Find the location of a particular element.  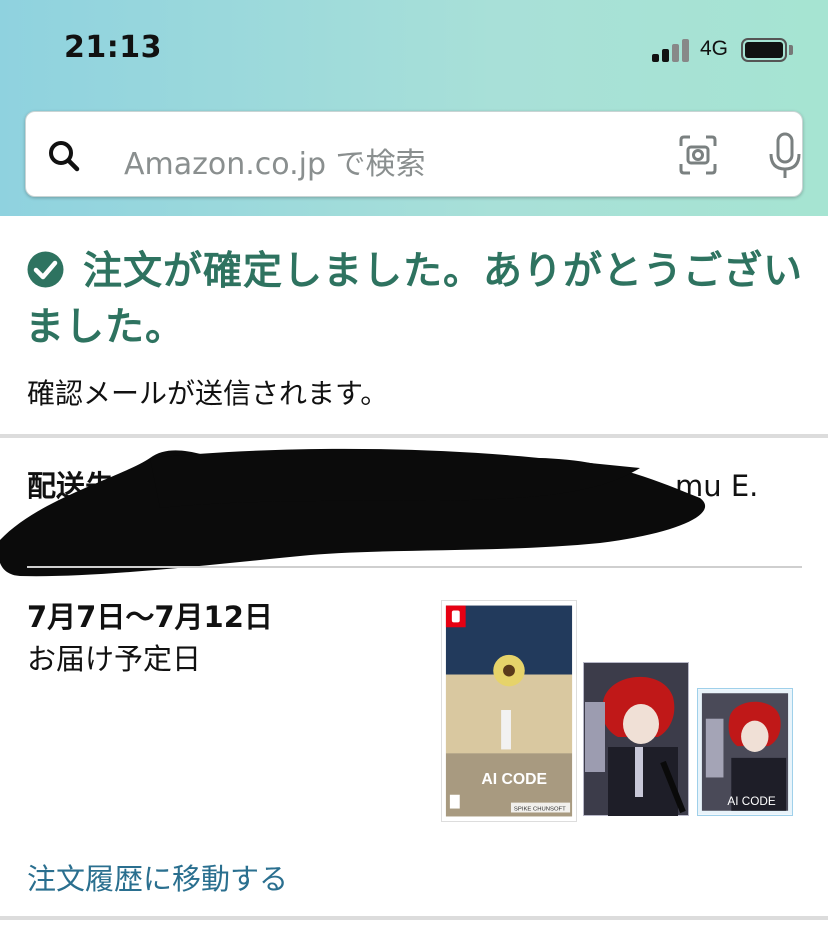

confirmation-title: 注文が確定しました。ありがとうございました。 is located at coordinates (414, 299).